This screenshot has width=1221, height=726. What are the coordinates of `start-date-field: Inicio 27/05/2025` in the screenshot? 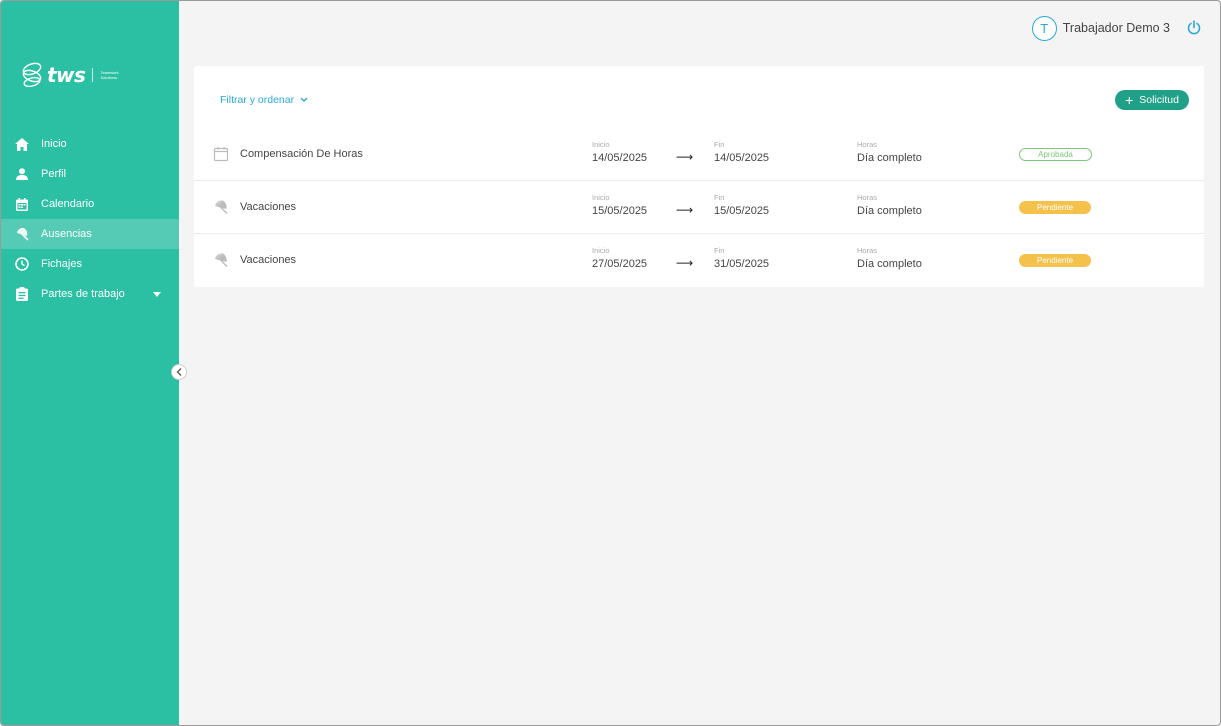 It's located at (619, 258).